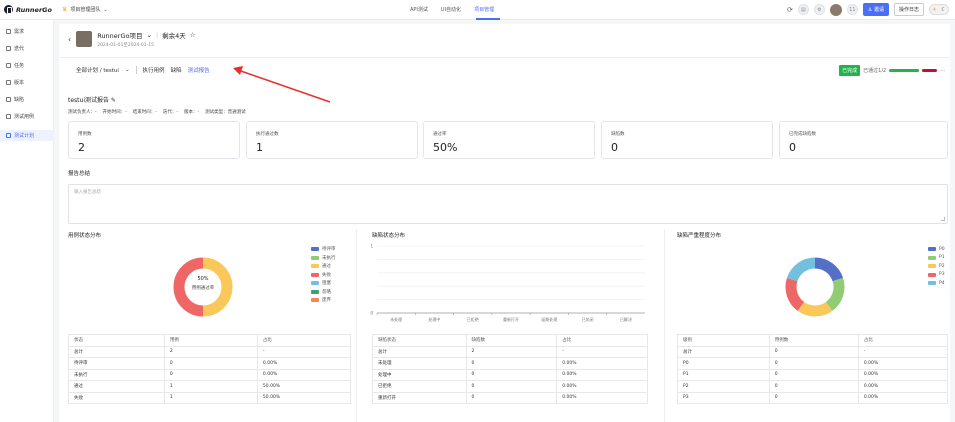 This screenshot has width=955, height=422. What do you see at coordinates (323, 283) in the screenshot?
I see `legend-item: 阻塞` at bounding box center [323, 283].